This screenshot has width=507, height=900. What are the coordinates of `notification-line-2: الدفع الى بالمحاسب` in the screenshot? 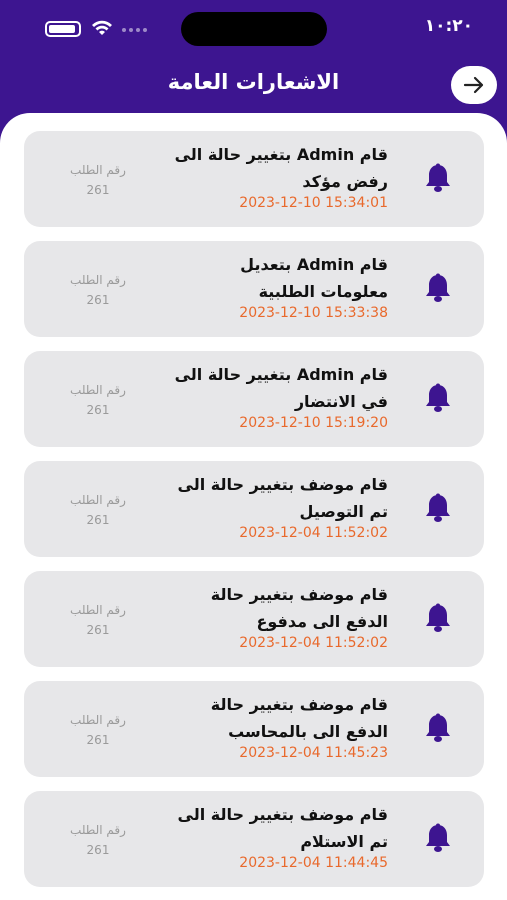 It's located at (308, 731).